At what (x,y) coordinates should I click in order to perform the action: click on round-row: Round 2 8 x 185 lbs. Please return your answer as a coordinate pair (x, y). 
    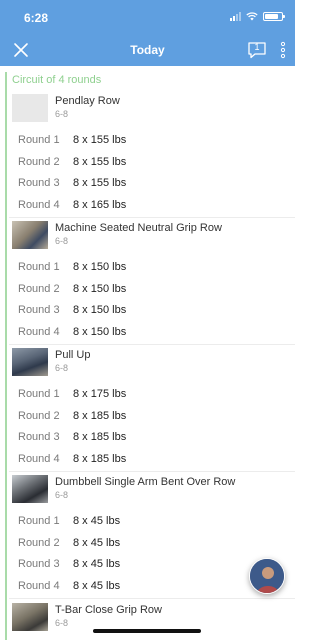
    Looking at the image, I should click on (152, 417).